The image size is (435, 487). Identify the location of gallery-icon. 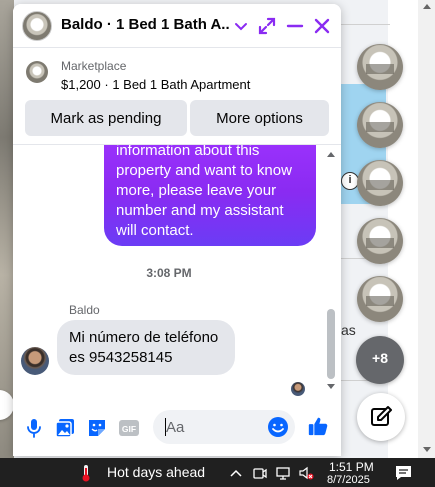
(65, 428).